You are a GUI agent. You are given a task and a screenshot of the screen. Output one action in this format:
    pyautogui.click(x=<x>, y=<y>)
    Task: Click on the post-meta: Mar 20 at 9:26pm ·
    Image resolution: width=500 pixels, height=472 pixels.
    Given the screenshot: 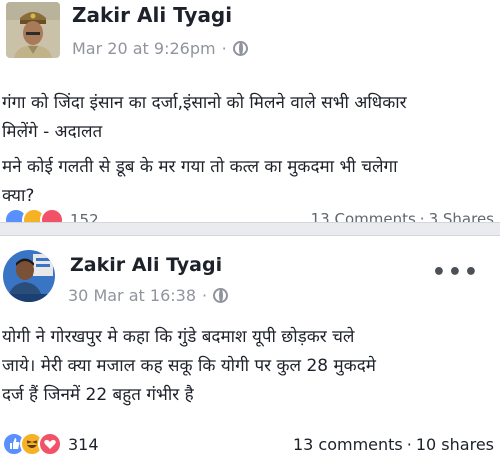 What is the action you would take?
    pyautogui.click(x=160, y=48)
    